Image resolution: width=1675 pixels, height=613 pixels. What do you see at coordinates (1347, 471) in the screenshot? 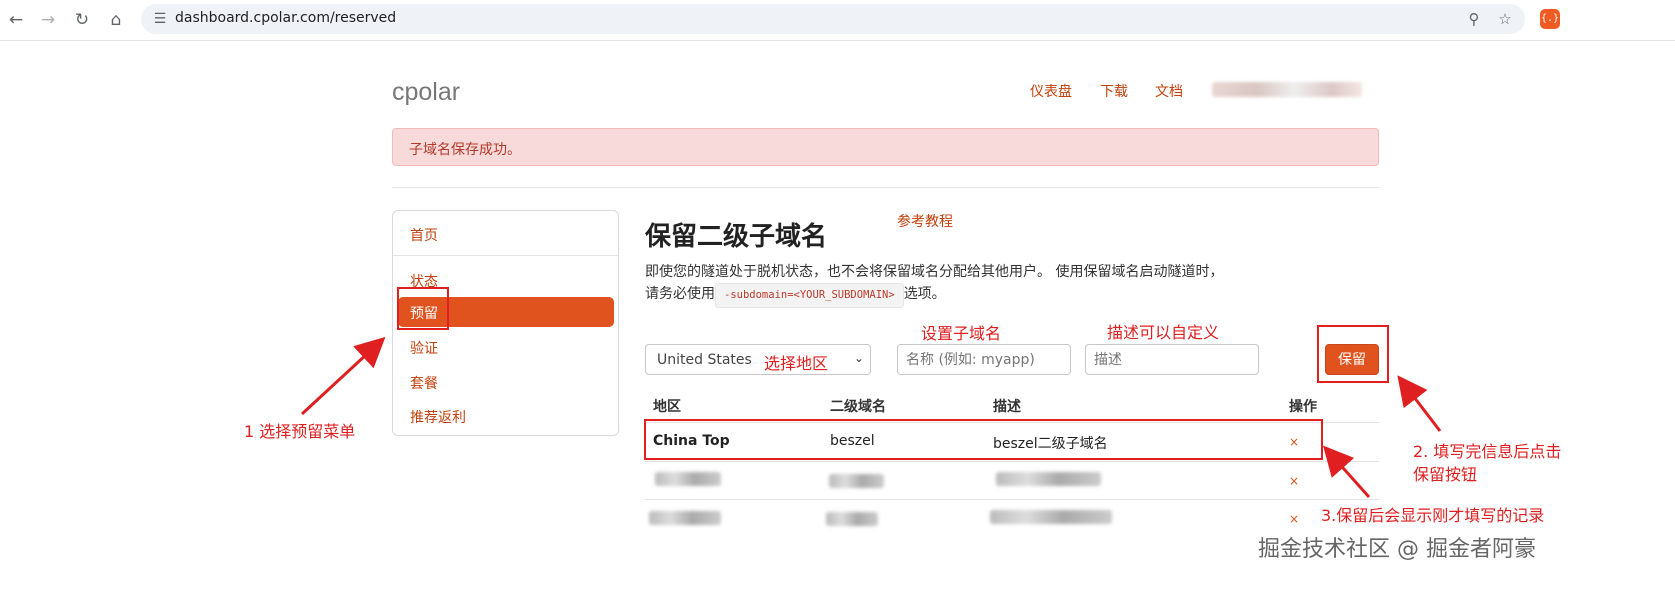
I see `arrow-step3` at bounding box center [1347, 471].